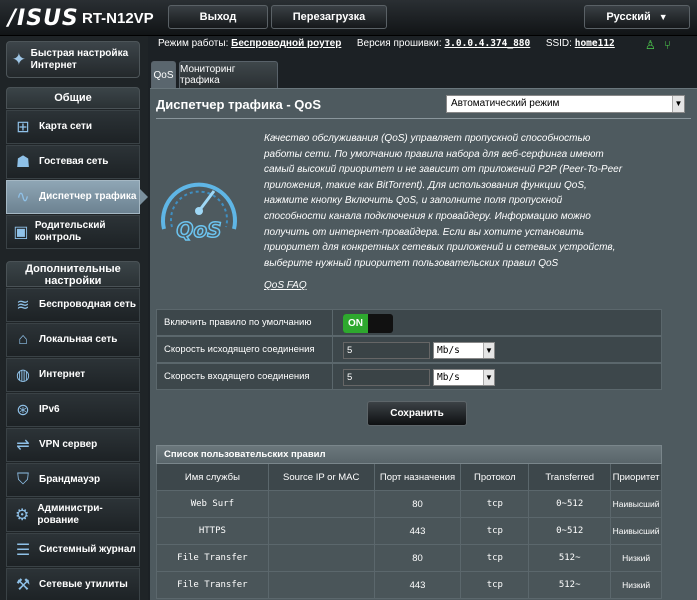 Image resolution: width=697 pixels, height=600 pixels. I want to click on usb-status-icon: ⑂, so click(667, 45).